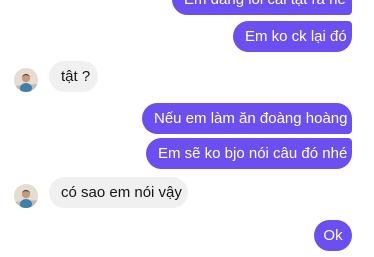 Image resolution: width=374 pixels, height=257 pixels. I want to click on message-bubble-outgoing: Nếu em làm ăn đoàng hoàng, so click(247, 118).